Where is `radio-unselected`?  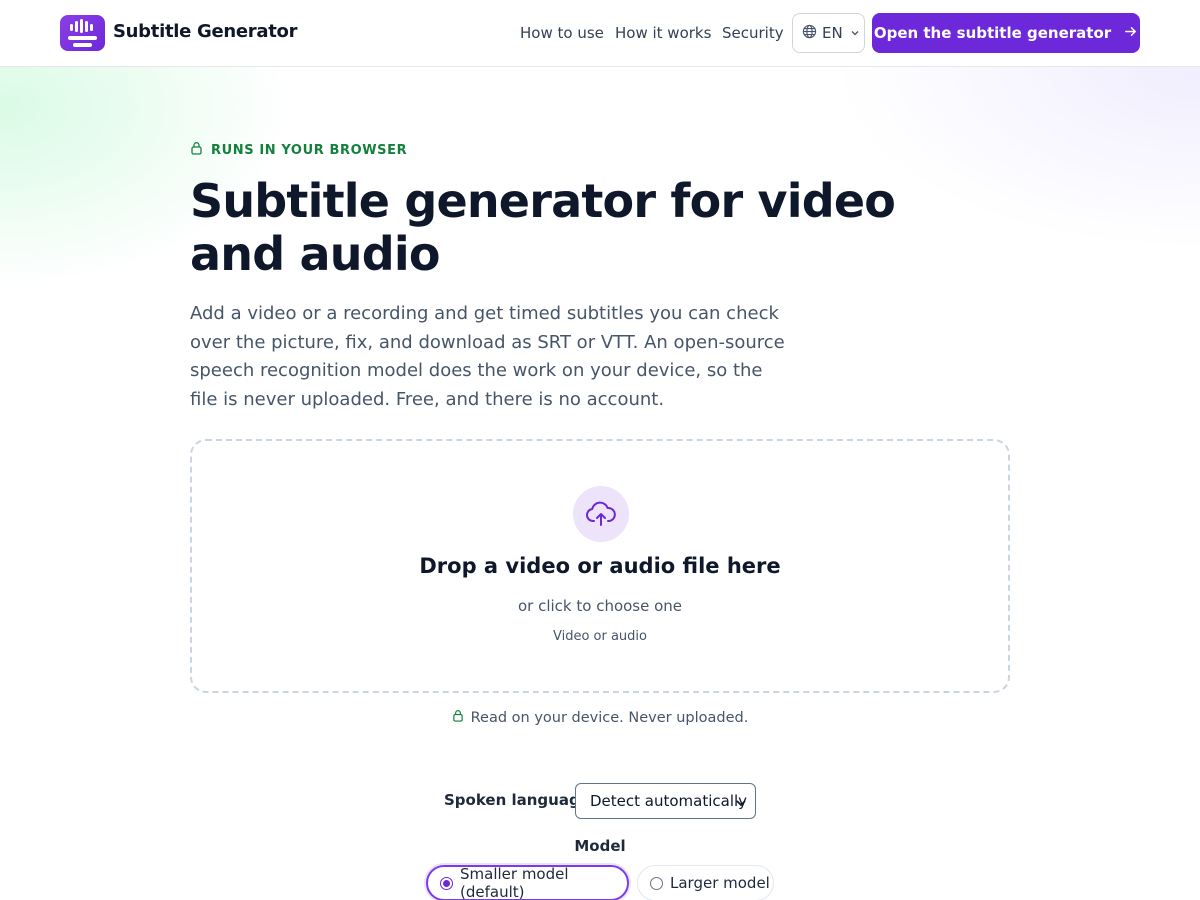 radio-unselected is located at coordinates (656, 883).